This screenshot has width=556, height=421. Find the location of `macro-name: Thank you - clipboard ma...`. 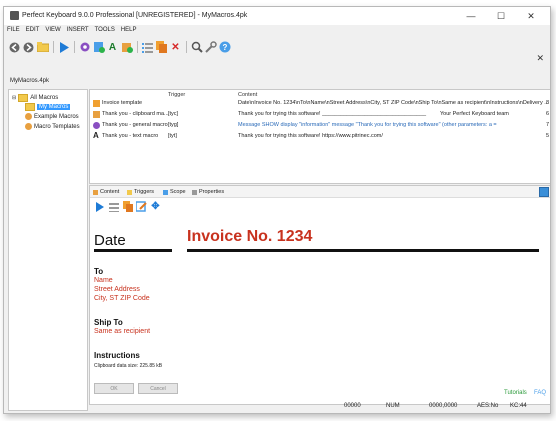

macro-name: Thank you - clipboard ma... is located at coordinates (135, 114).